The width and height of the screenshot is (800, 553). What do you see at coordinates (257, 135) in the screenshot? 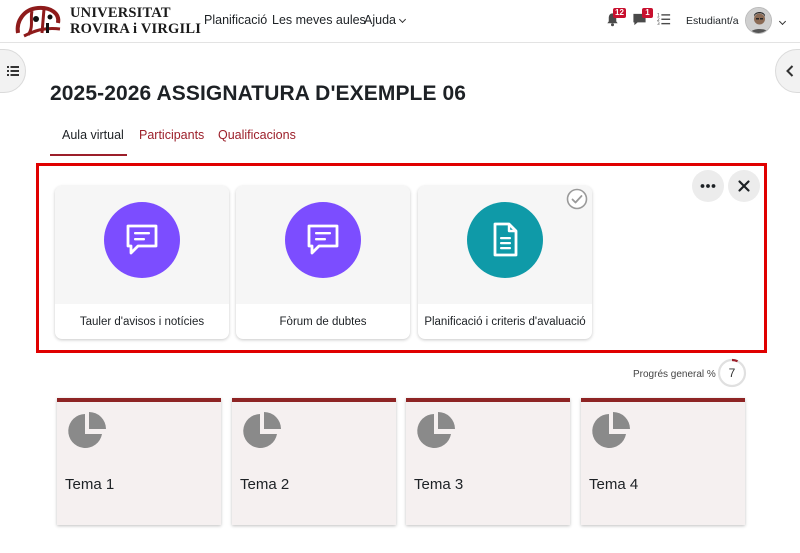
I see `tab-qualificacions: Qualificacions` at bounding box center [257, 135].